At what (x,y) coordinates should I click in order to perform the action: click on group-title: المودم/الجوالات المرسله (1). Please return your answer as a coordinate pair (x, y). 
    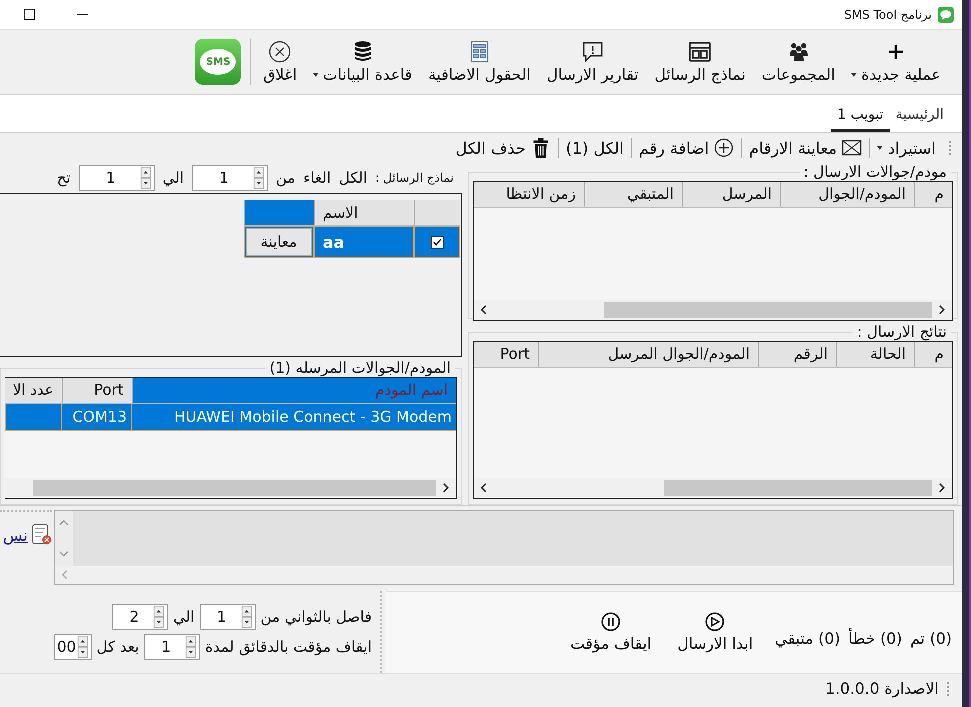
    Looking at the image, I should click on (360, 368).